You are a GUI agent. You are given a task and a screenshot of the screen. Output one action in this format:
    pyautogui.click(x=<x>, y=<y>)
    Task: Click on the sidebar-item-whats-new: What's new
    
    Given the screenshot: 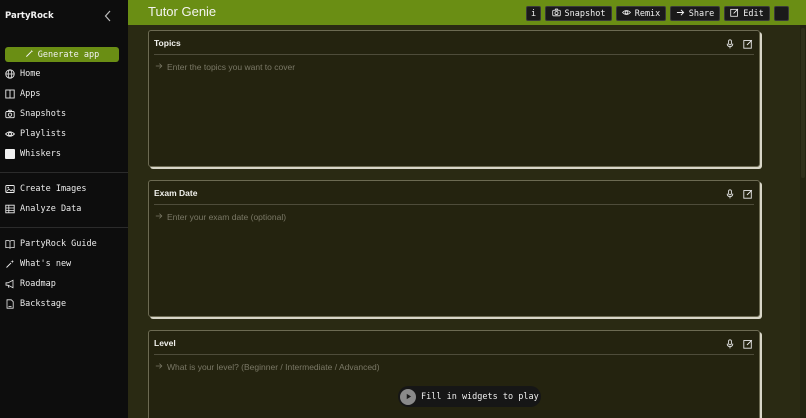 What is the action you would take?
    pyautogui.click(x=38, y=264)
    